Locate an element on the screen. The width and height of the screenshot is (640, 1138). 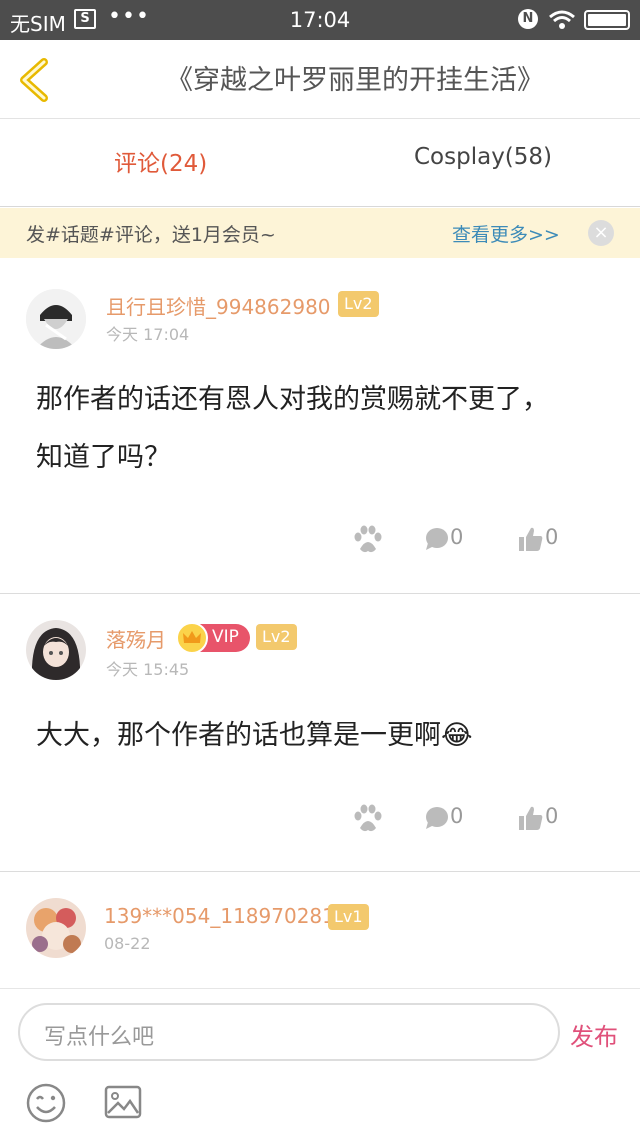
comment-input-bar: 写点什么吧 发布 is located at coordinates (320, 1063).